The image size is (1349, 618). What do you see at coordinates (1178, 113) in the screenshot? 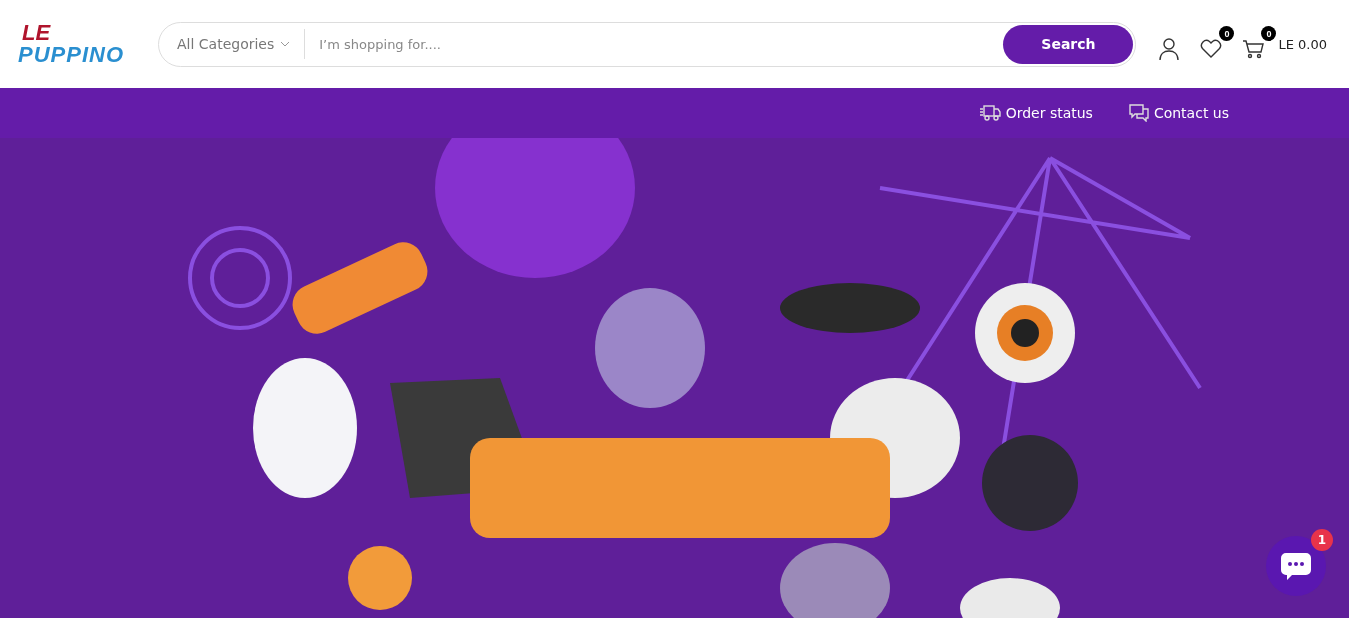
I see `nav-link: Contact us` at bounding box center [1178, 113].